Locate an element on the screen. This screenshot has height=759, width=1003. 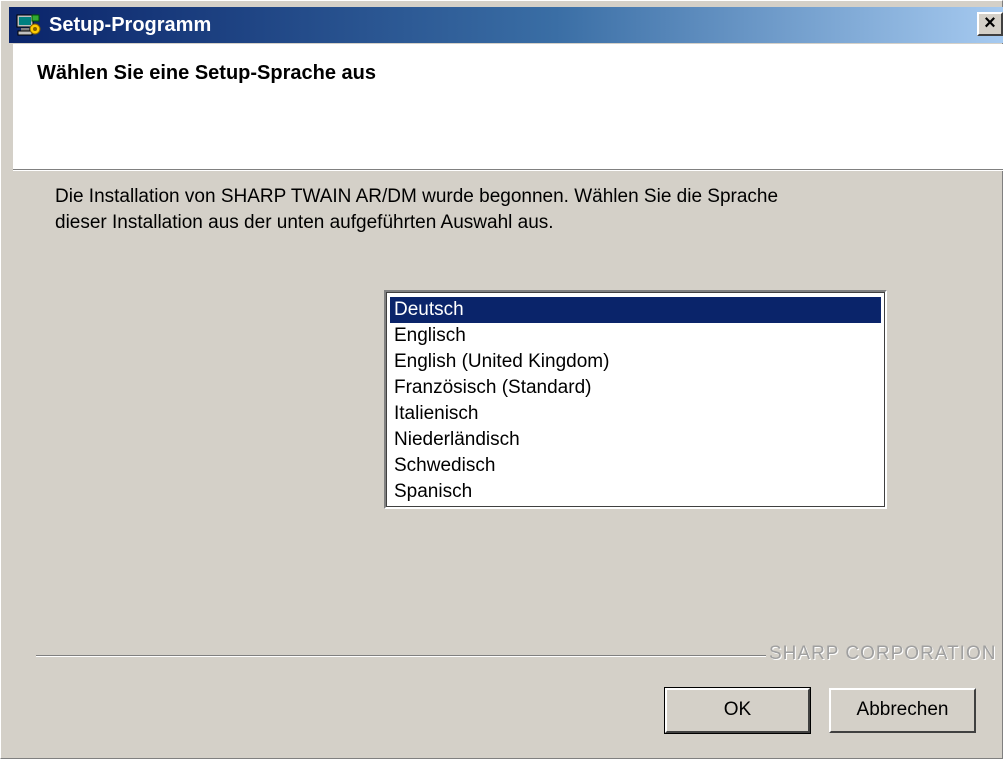
title-bar: Setup-Programm × is located at coordinates (506, 25).